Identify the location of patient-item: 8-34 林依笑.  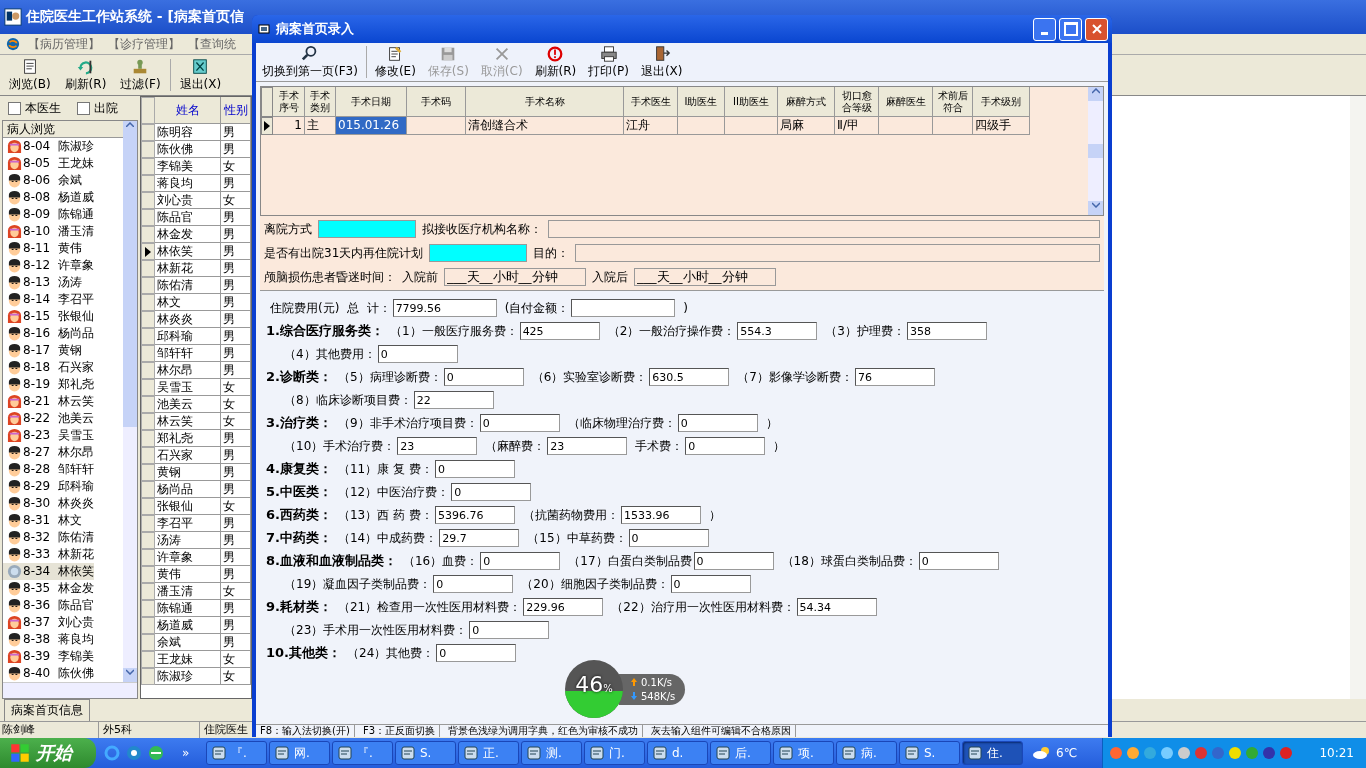
(48, 571).